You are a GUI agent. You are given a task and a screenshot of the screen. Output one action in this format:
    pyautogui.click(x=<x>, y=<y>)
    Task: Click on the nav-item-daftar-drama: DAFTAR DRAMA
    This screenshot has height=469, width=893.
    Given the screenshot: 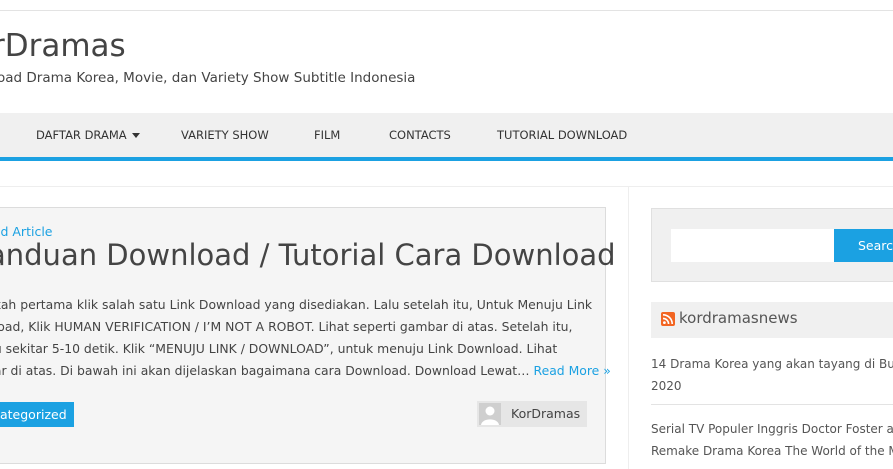 What is the action you would take?
    pyautogui.click(x=88, y=135)
    